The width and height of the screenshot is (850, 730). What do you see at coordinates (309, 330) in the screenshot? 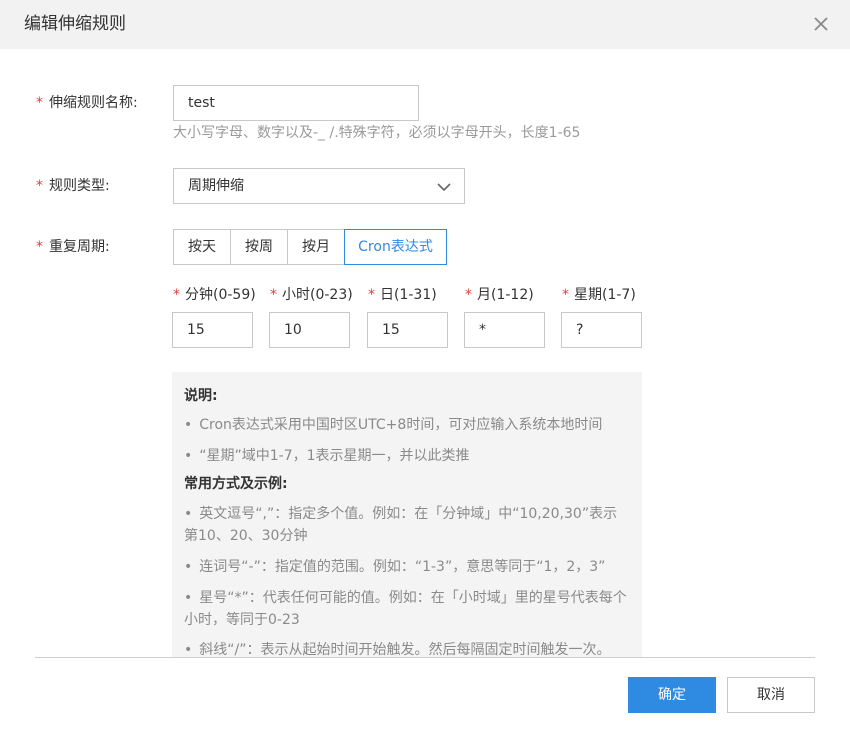
I see `cron-hour-input: 10` at bounding box center [309, 330].